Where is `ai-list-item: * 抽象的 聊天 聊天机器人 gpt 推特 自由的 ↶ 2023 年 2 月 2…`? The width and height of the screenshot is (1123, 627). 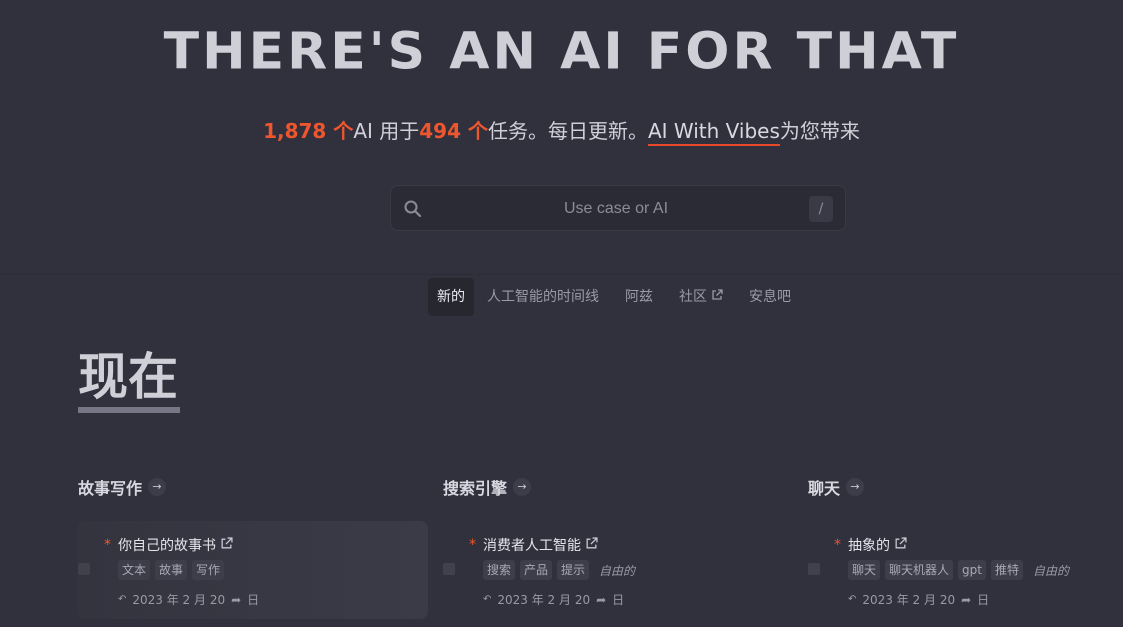
ai-list-item: * 抽象的 聊天 聊天机器人 gpt 推特 自由的 ↶ 2023 年 2 月 2… is located at coordinates (965, 570).